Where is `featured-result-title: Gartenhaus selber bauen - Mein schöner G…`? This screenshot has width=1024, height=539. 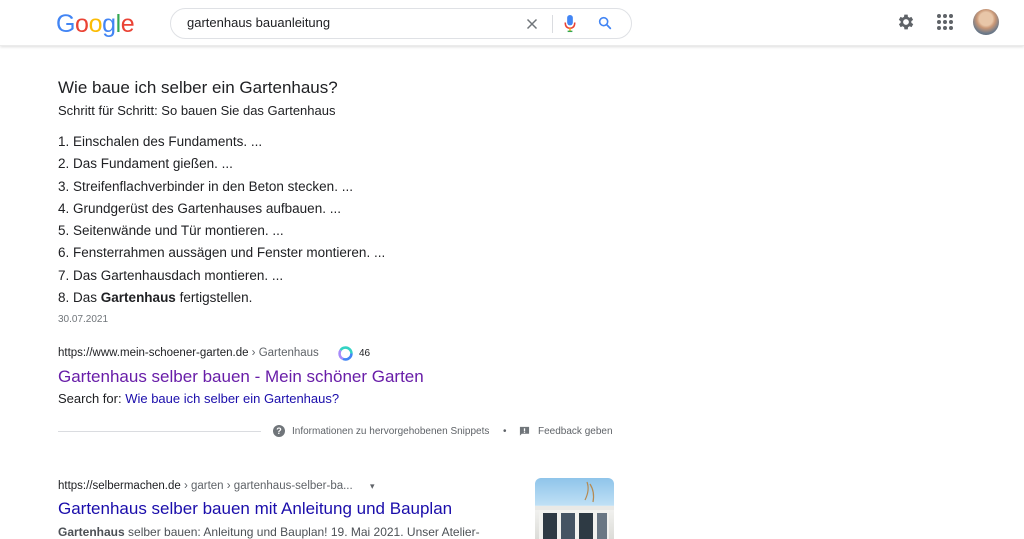
featured-result-title: Gartenhaus selber bauen - Mein schöner G… is located at coordinates (241, 377).